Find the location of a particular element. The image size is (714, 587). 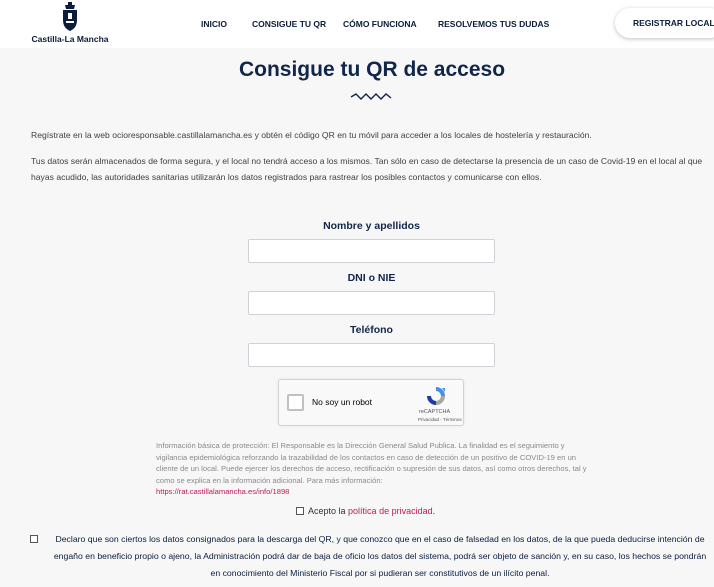

dni-input is located at coordinates (371, 303).